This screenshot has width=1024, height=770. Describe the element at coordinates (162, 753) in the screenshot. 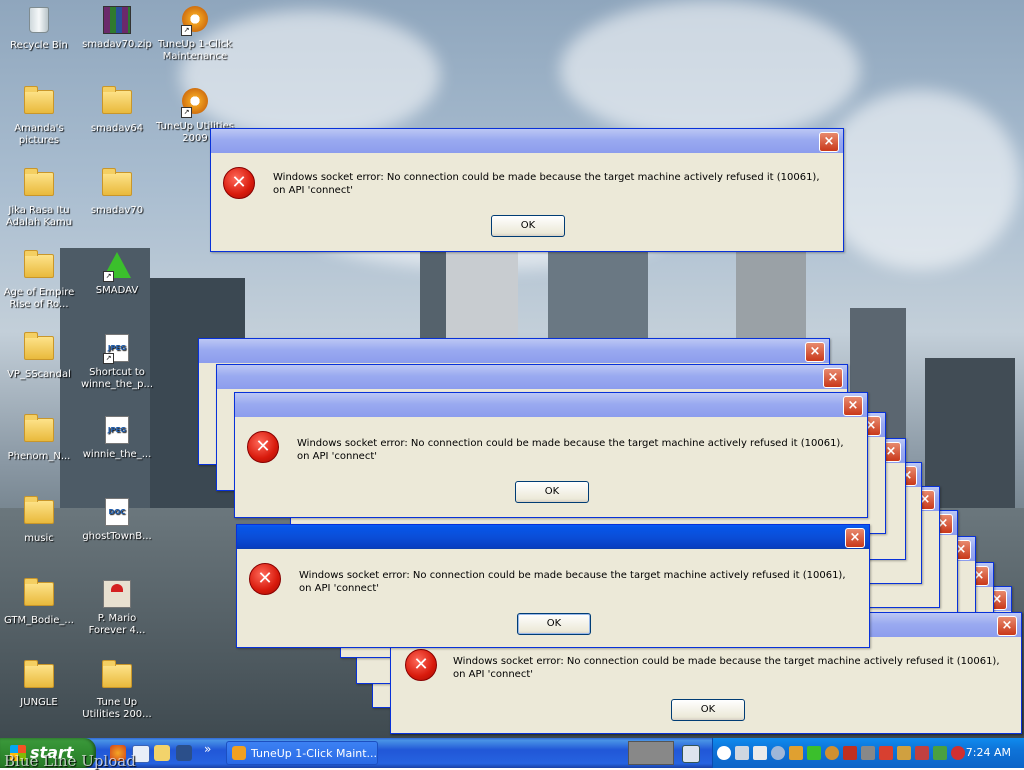

I see `folder-quicklaunch-icon` at that location.